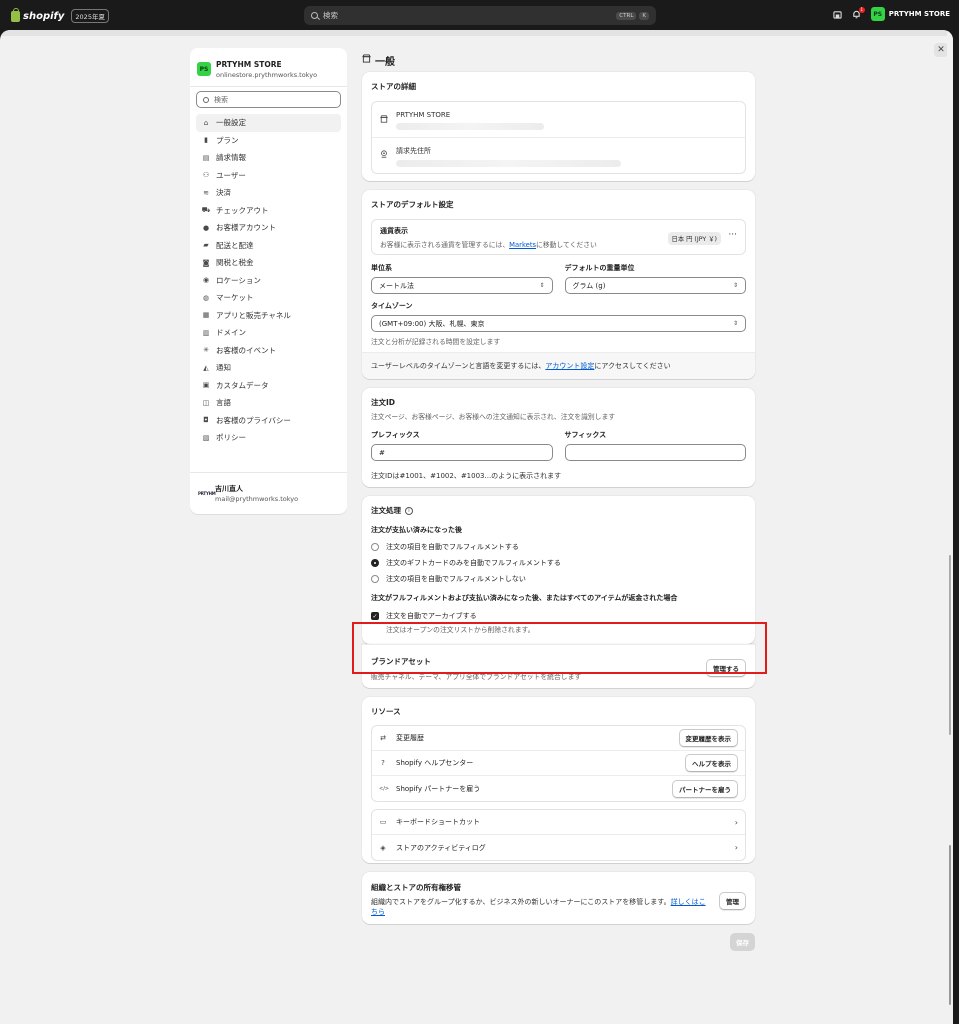 The height and width of the screenshot is (1024, 959). I want to click on bell-icon: 1, so click(858, 12).